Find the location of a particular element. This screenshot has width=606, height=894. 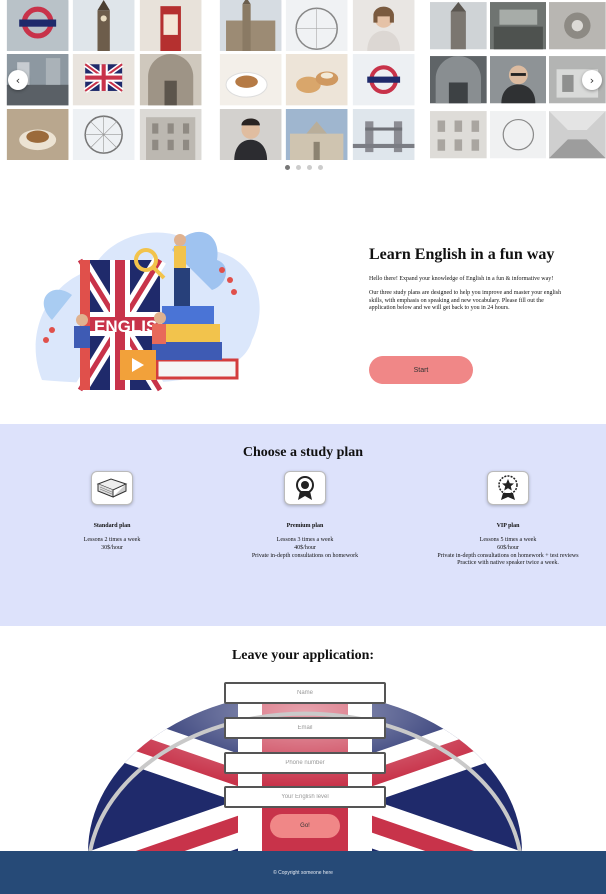

plan-detail: Lessons 3 times a week is located at coordinates (305, 540).